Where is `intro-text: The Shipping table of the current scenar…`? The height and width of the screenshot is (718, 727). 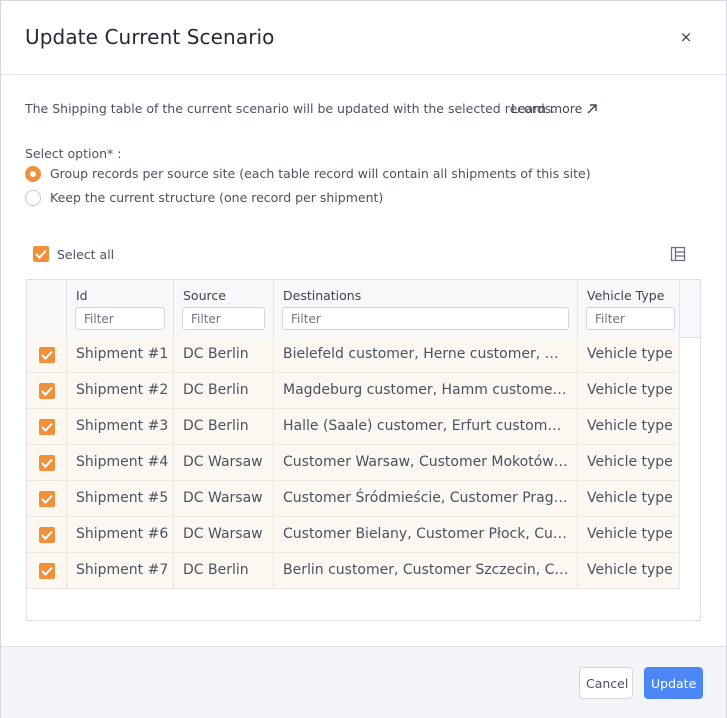 intro-text: The Shipping table of the current scenar… is located at coordinates (290, 108).